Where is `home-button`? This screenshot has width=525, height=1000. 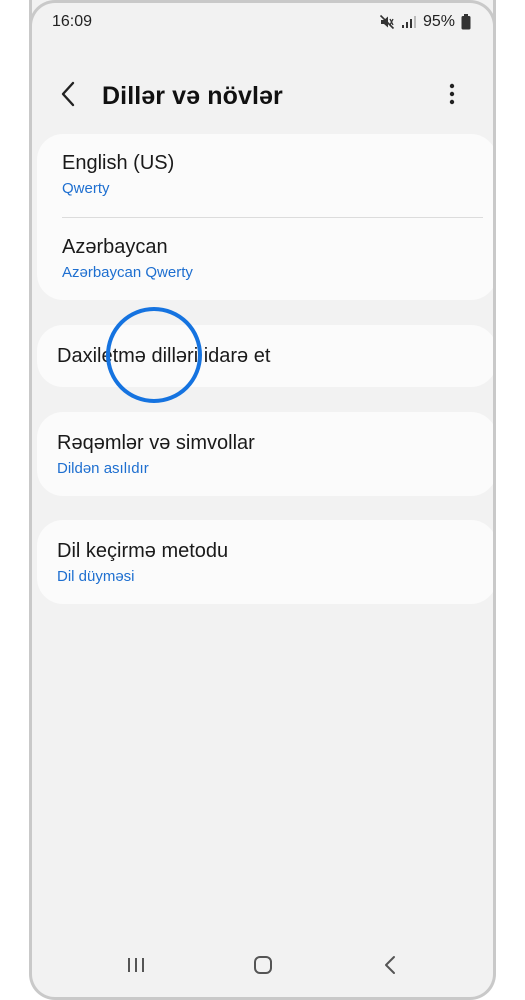 home-button is located at coordinates (263, 967).